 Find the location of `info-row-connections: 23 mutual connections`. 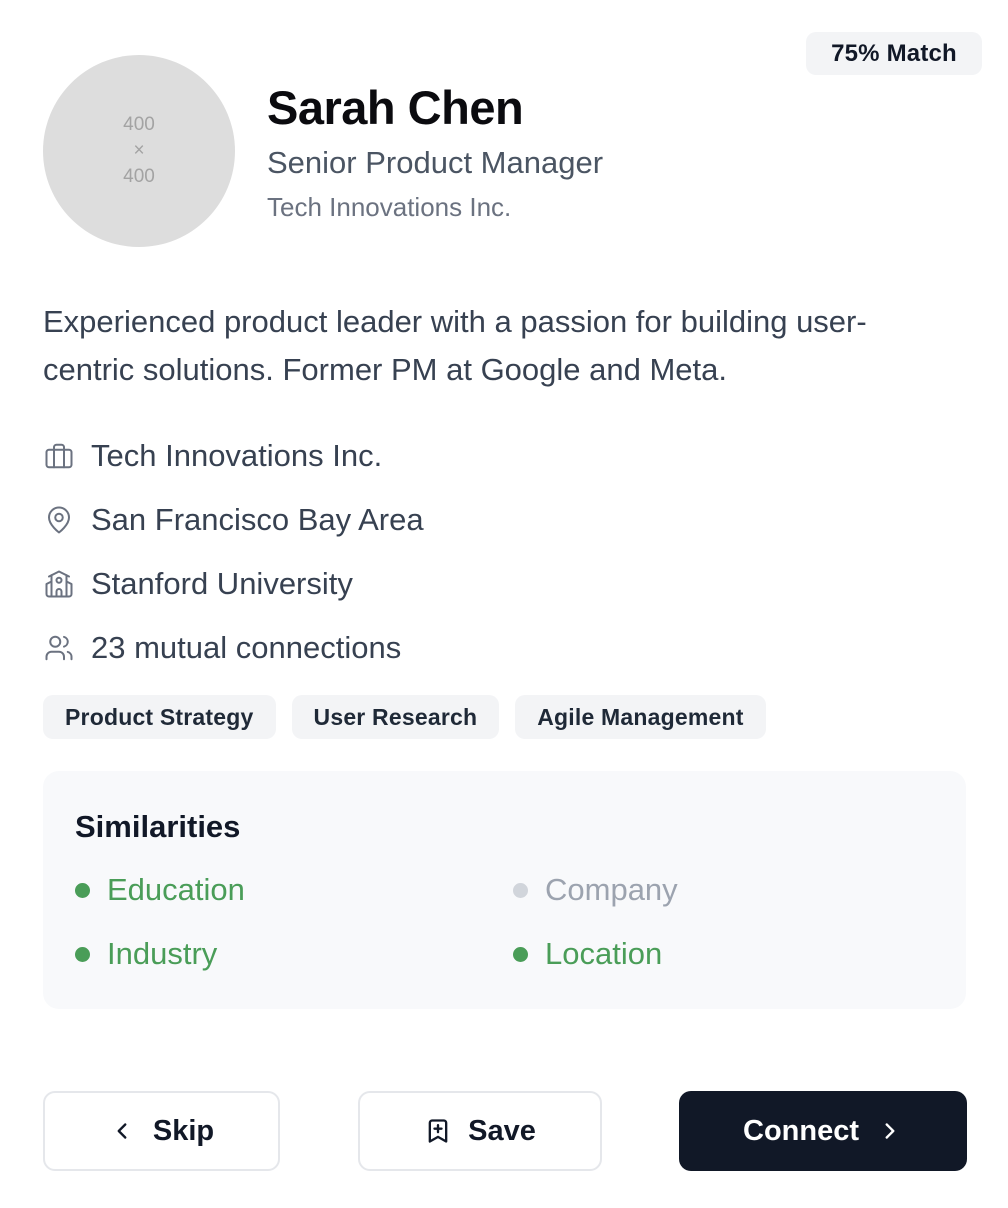

info-row-connections: 23 mutual connections is located at coordinates (233, 648).